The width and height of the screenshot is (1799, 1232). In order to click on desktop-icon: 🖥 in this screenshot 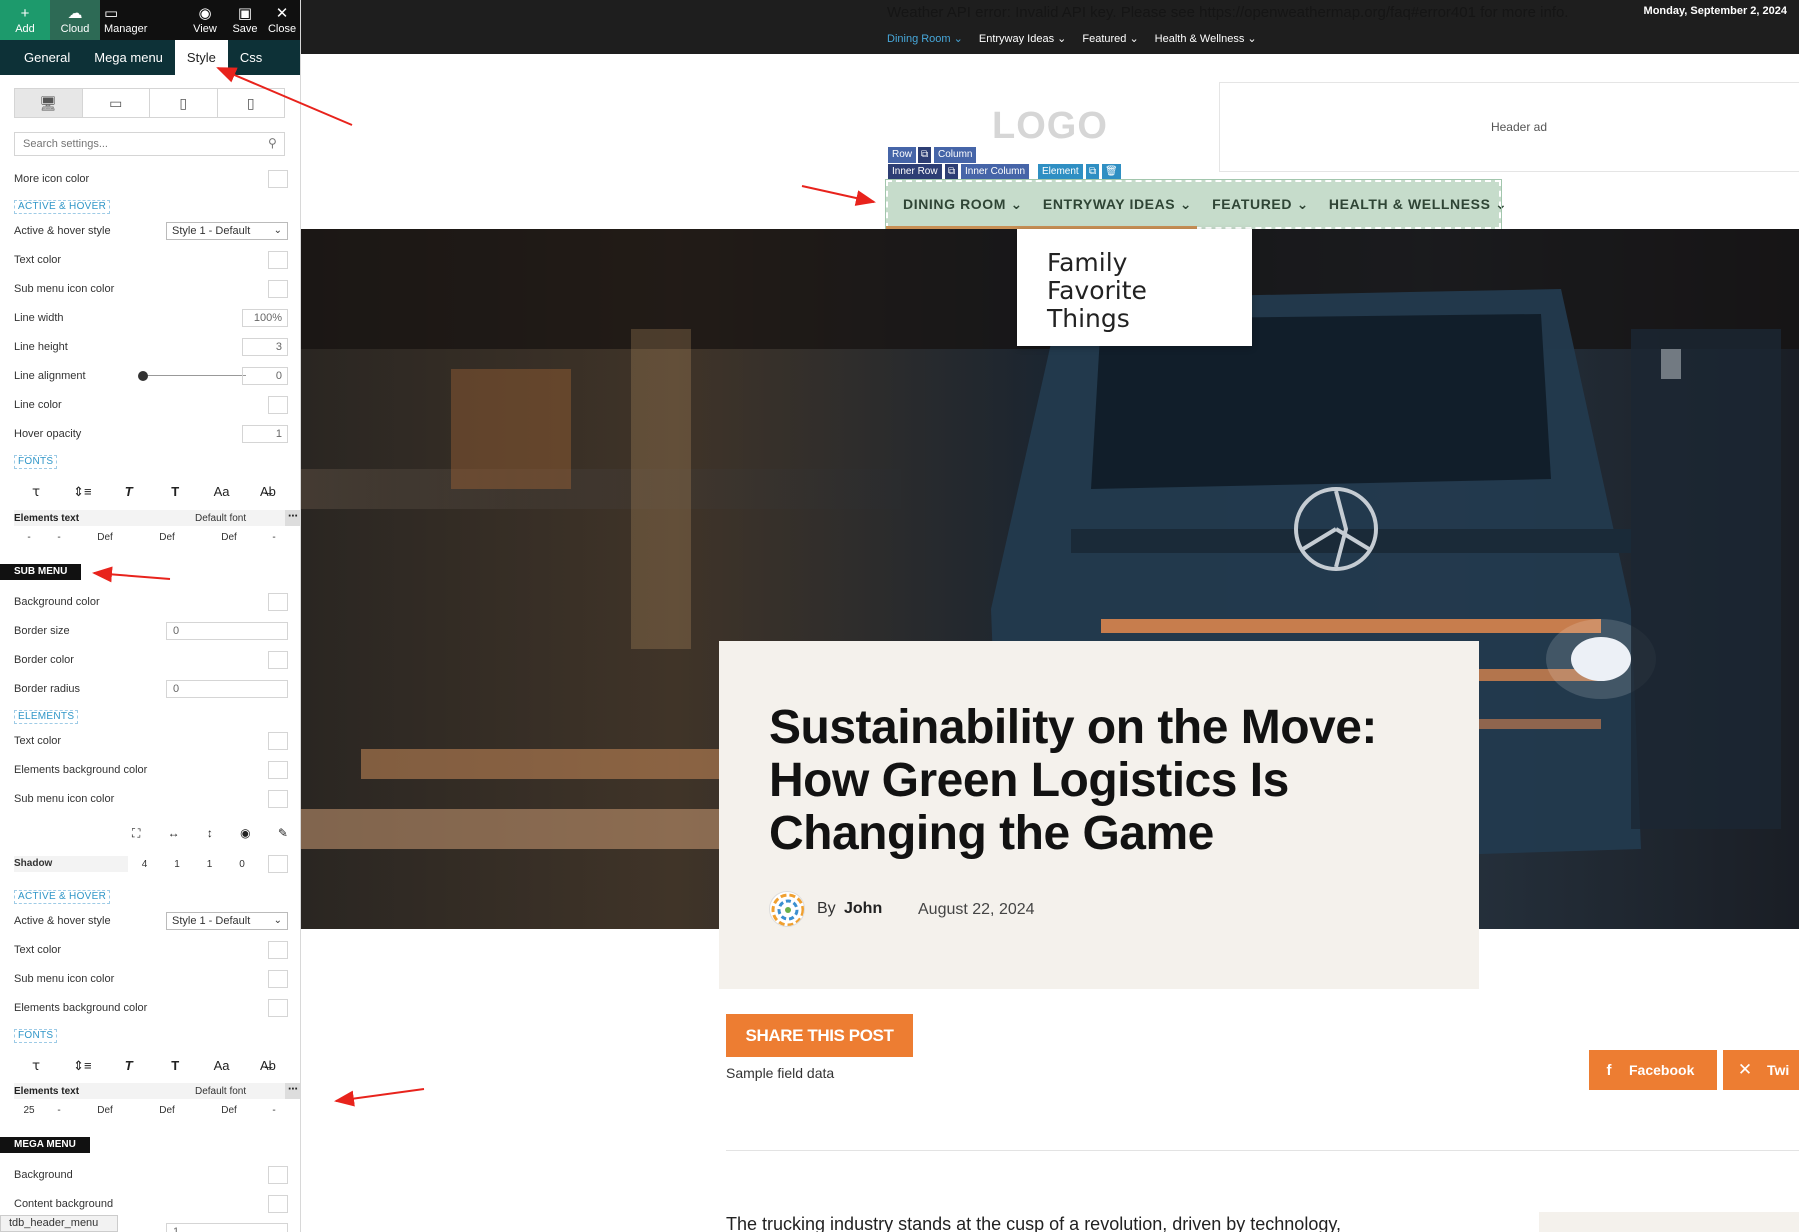, I will do `click(49, 103)`.